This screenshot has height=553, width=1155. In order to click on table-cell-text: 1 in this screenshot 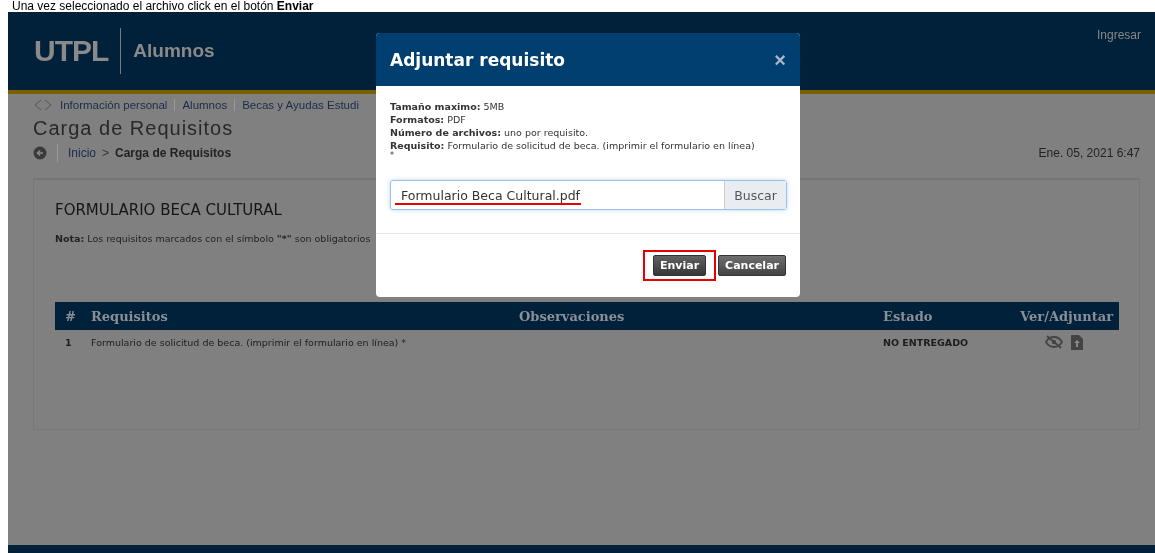, I will do `click(68, 342)`.